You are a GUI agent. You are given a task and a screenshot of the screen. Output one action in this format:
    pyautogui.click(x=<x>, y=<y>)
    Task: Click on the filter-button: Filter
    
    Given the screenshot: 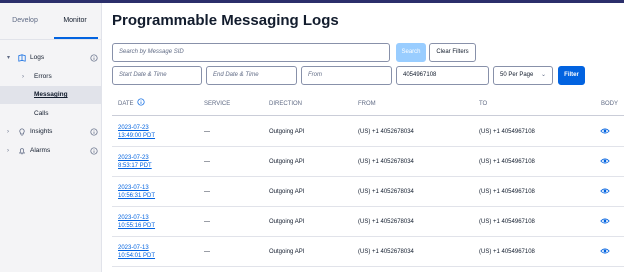 What is the action you would take?
    pyautogui.click(x=571, y=75)
    